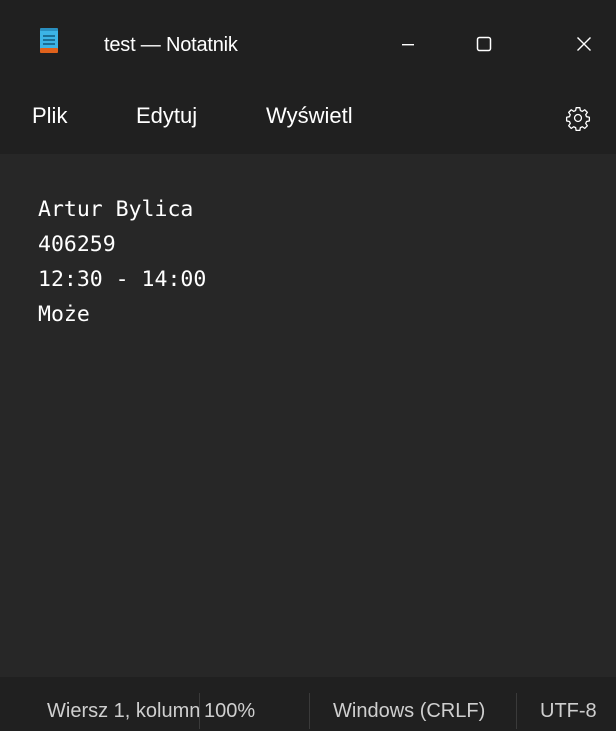 This screenshot has width=616, height=731. I want to click on cursor-position: Wiersz 1, kolumna 1, so click(123, 711).